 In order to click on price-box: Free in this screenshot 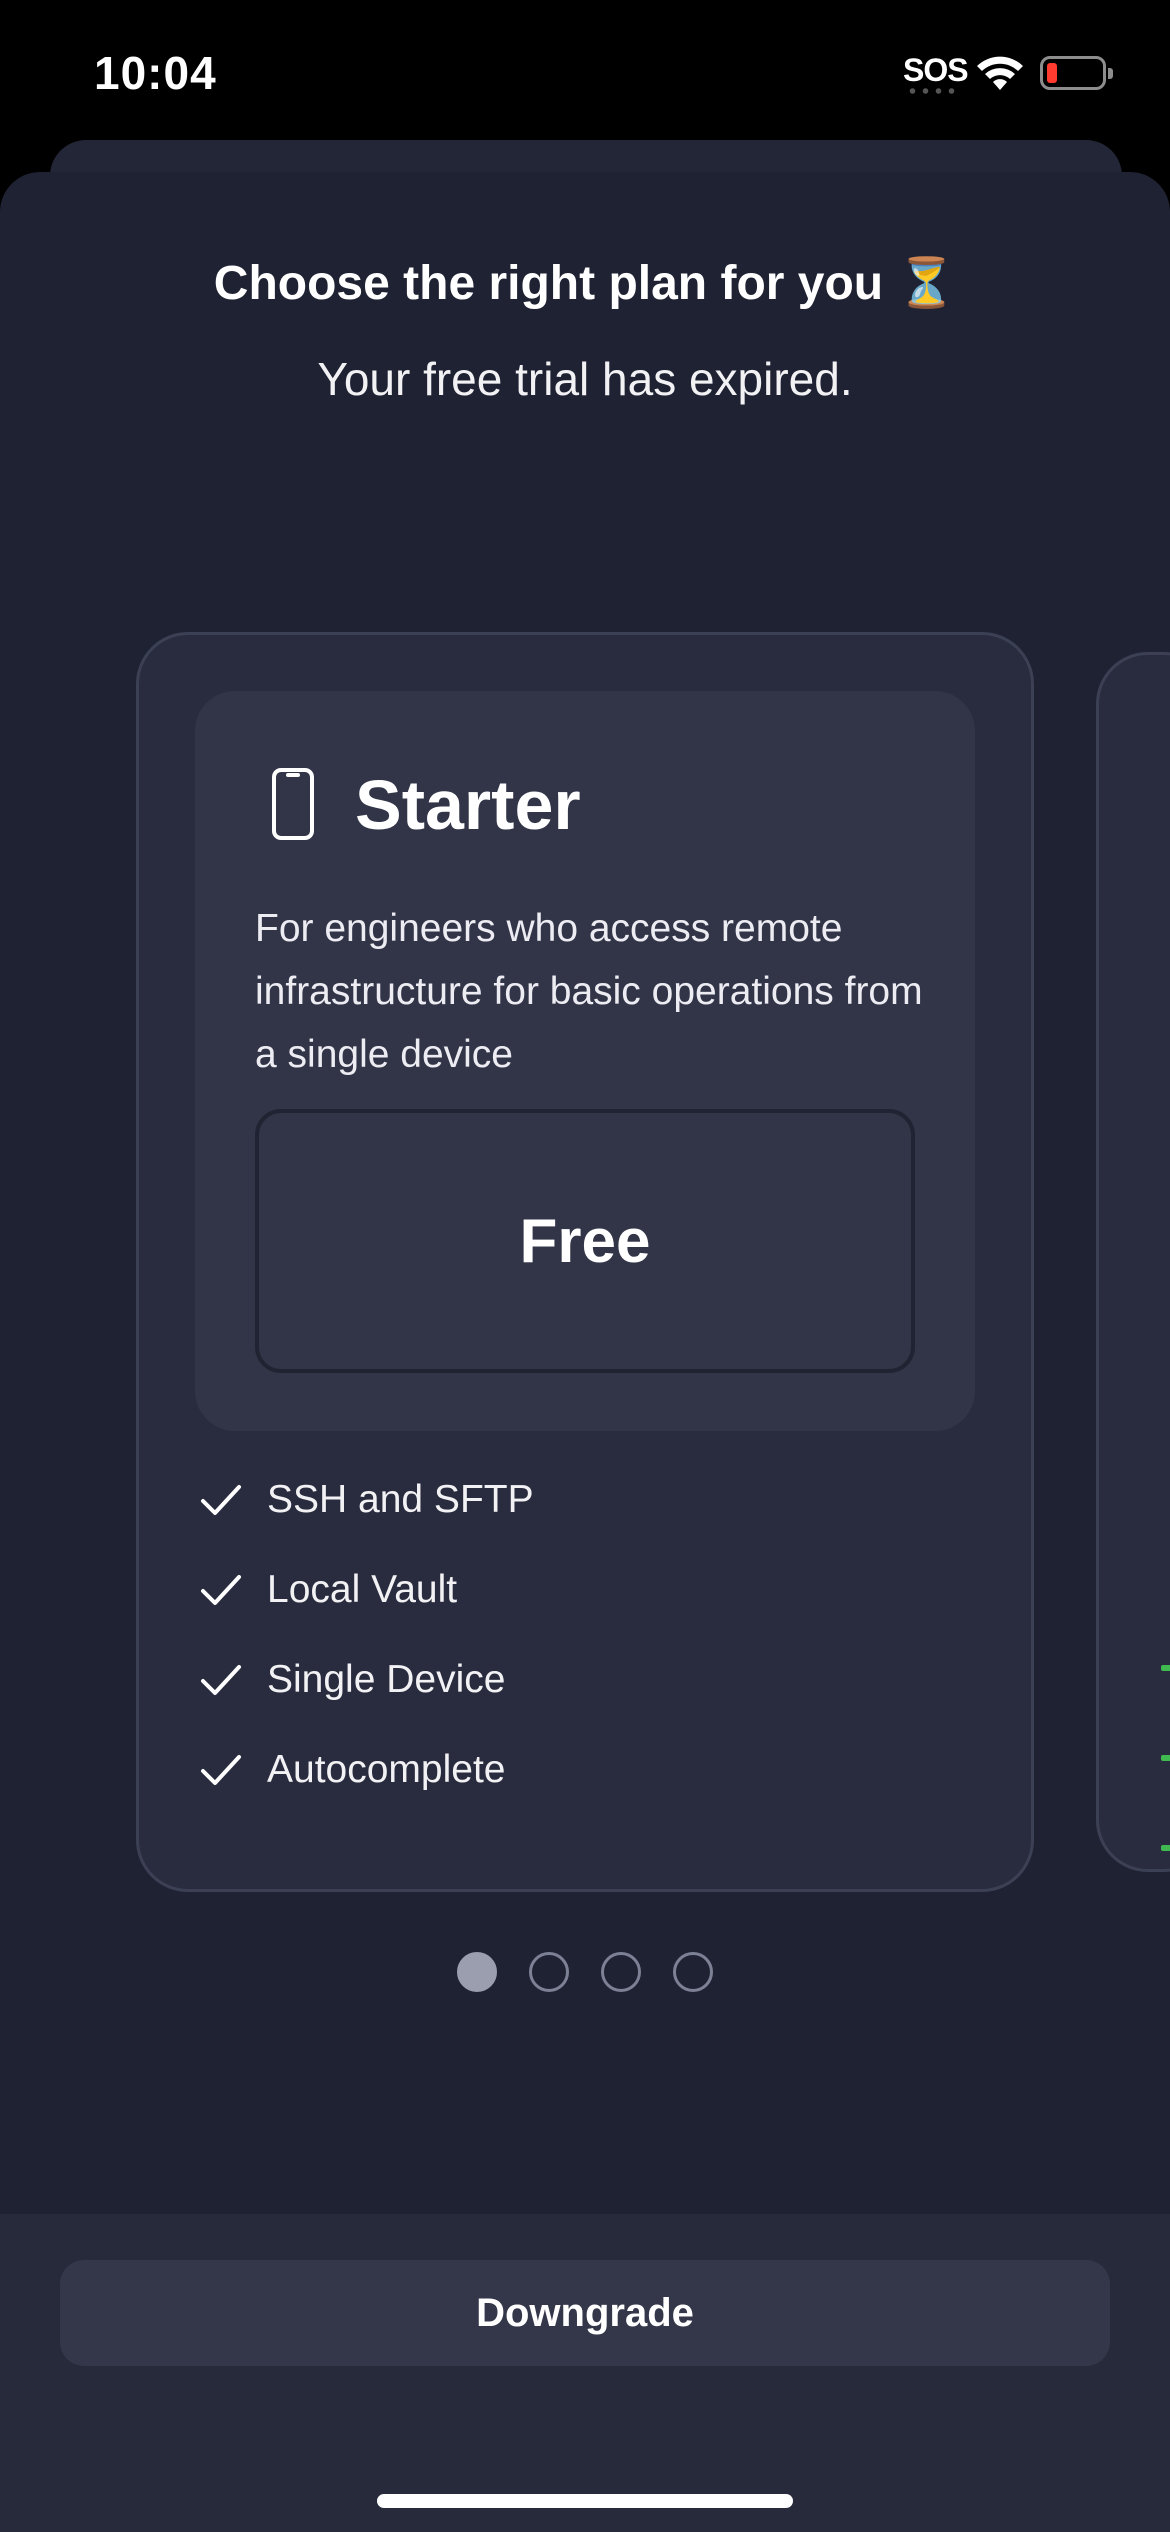, I will do `click(585, 1241)`.